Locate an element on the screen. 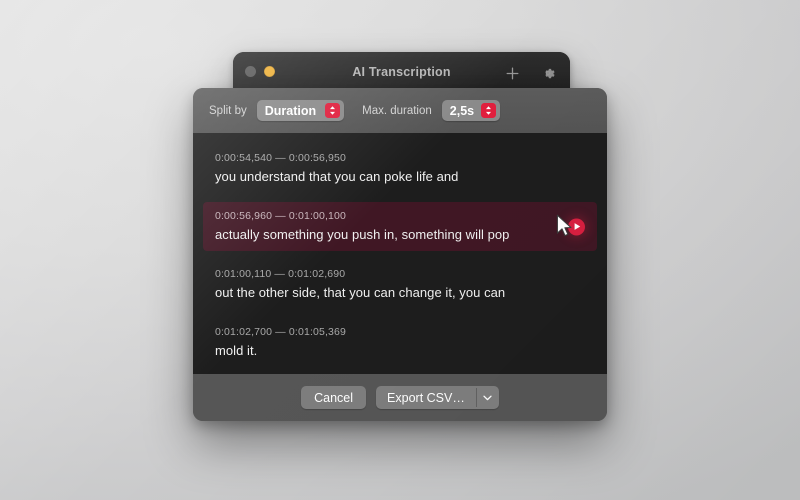 This screenshot has width=800, height=500. chevron-down-icon is located at coordinates (488, 397).